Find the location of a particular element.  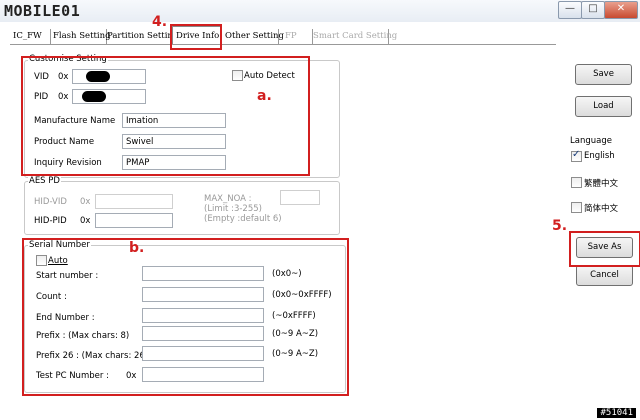

lang-traditional-checkbox is located at coordinates (576, 182).